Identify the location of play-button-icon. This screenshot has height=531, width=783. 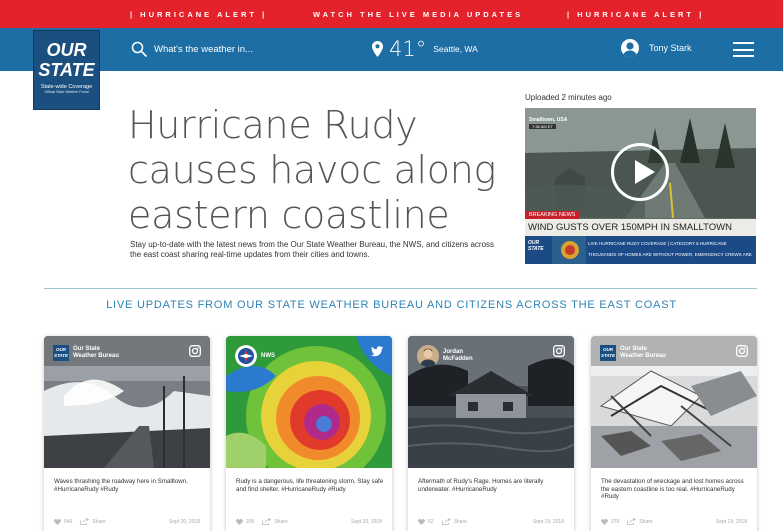
(640, 172).